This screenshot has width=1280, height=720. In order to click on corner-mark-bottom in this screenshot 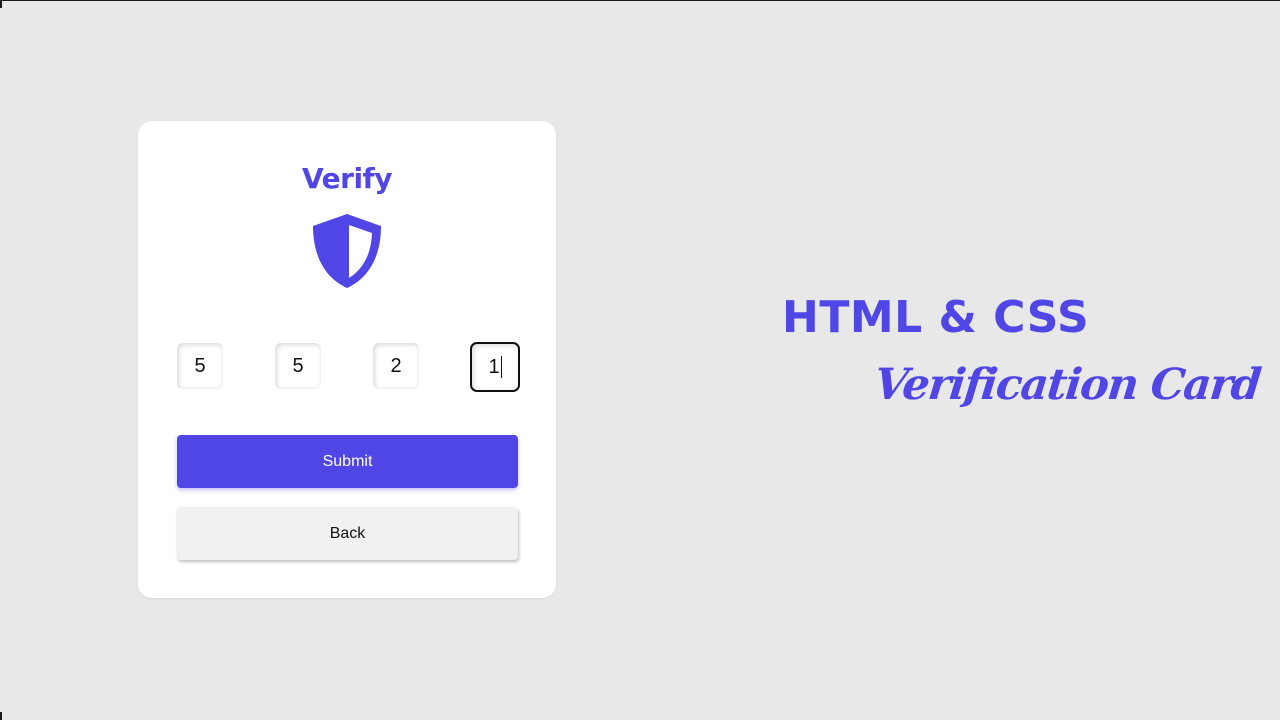, I will do `click(1, 716)`.